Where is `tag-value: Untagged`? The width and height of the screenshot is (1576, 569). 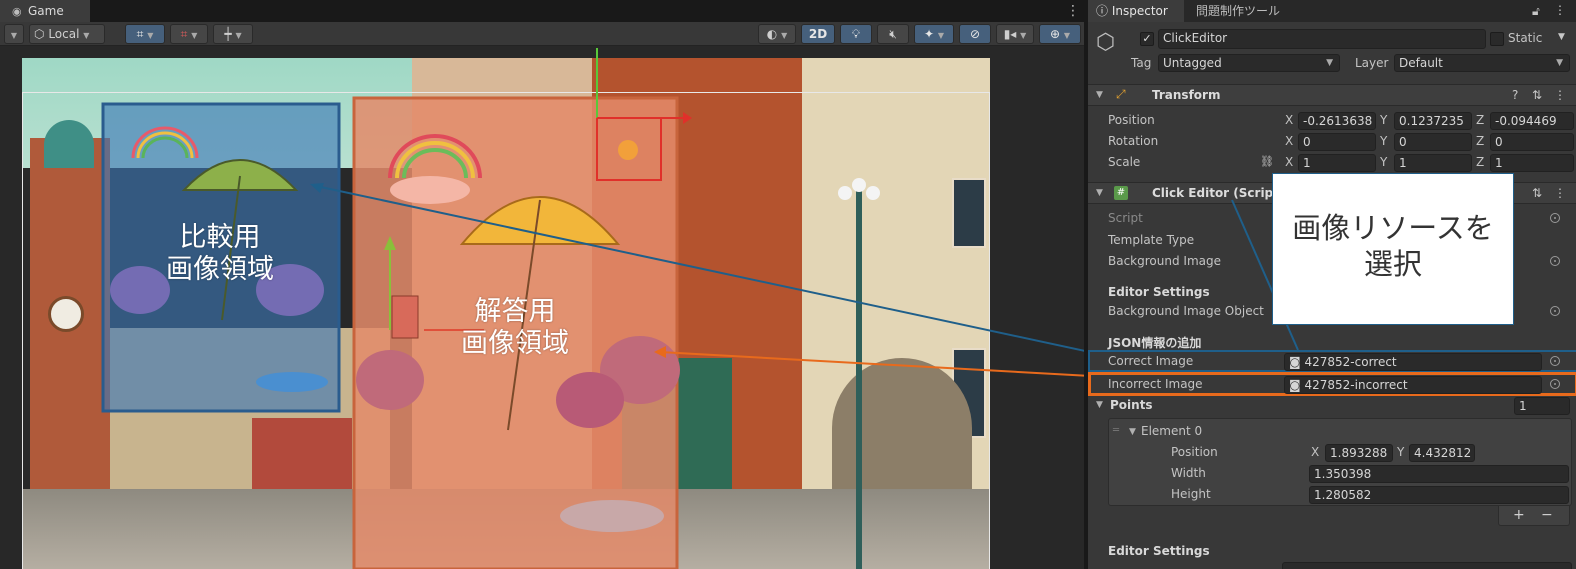
tag-value: Untagged is located at coordinates (1192, 63).